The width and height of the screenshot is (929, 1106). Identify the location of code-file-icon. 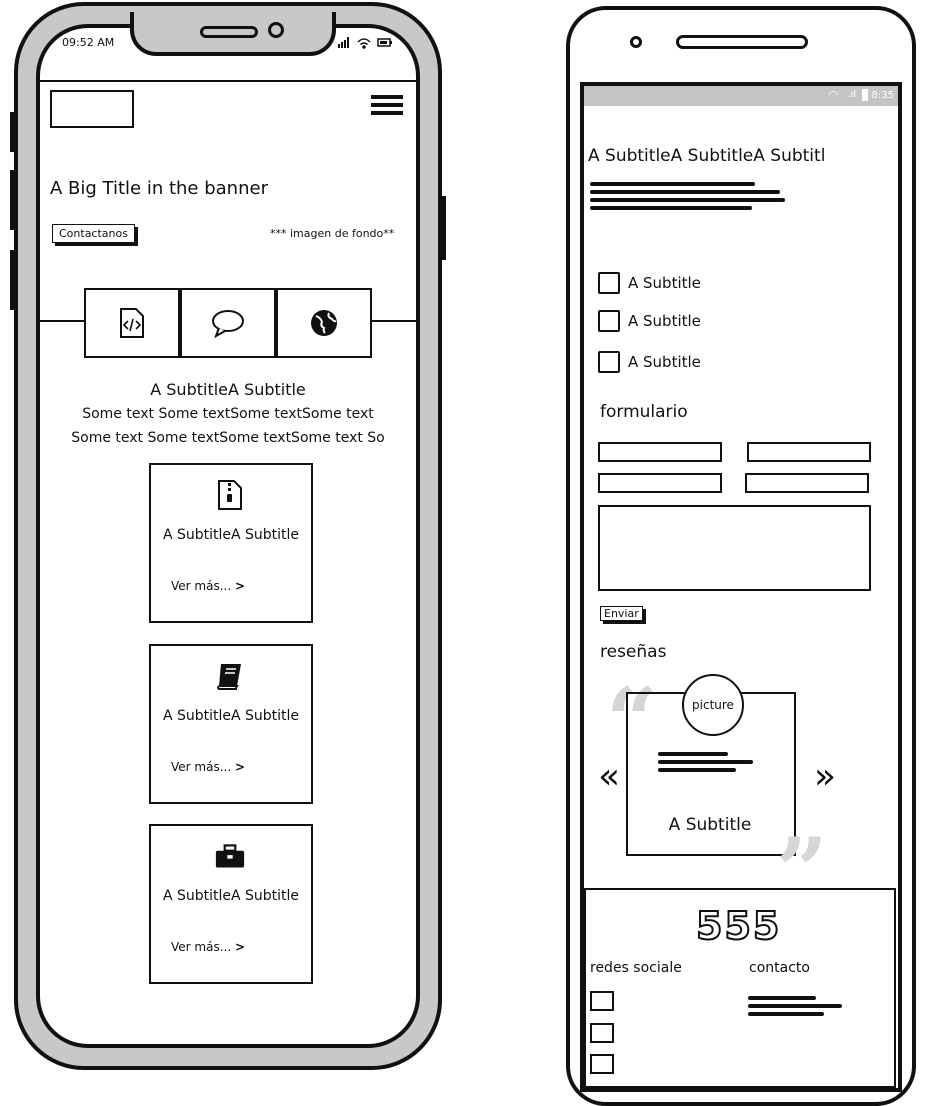
(132, 323).